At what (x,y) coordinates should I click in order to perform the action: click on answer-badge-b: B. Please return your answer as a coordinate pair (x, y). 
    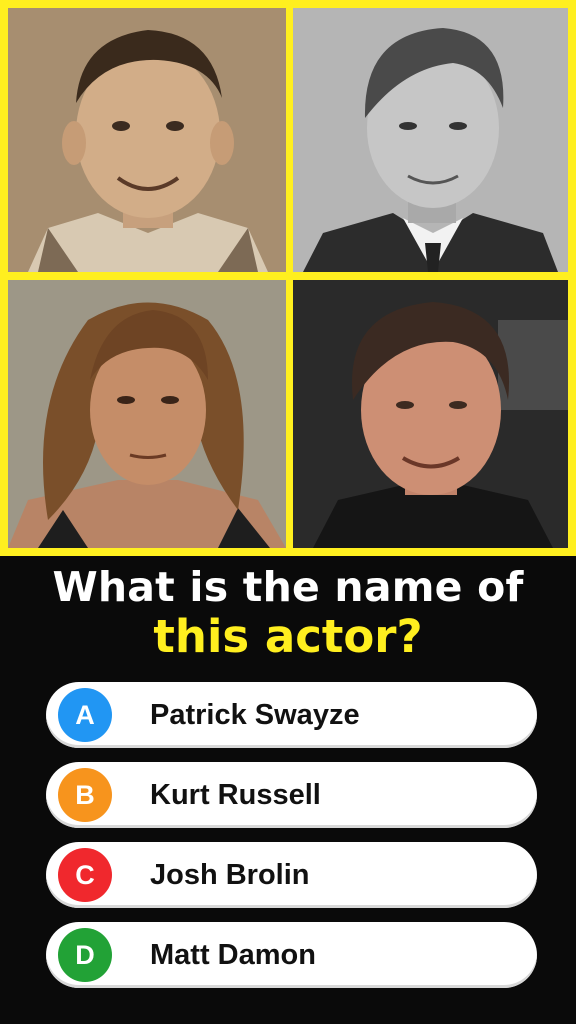
    Looking at the image, I should click on (85, 795).